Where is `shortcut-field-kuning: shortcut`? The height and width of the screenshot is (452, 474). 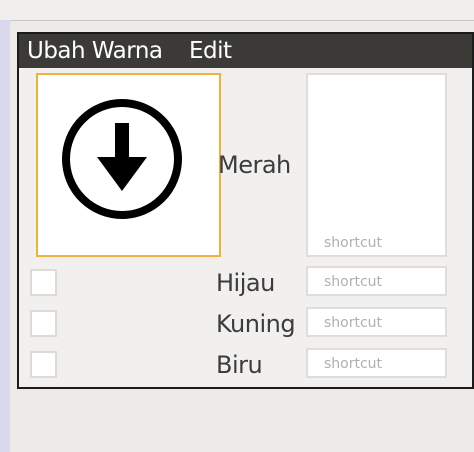 shortcut-field-kuning: shortcut is located at coordinates (376, 322).